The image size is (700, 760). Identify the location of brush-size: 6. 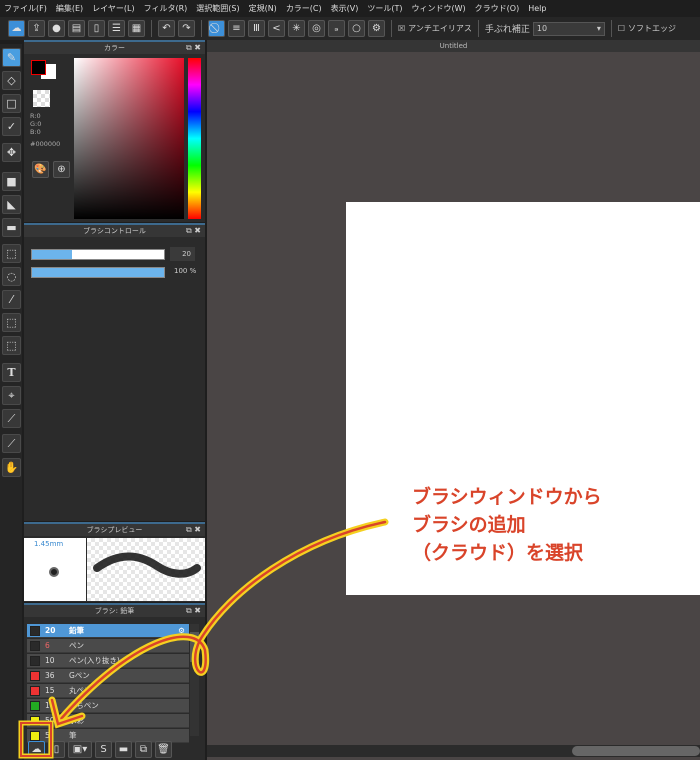
(47, 645).